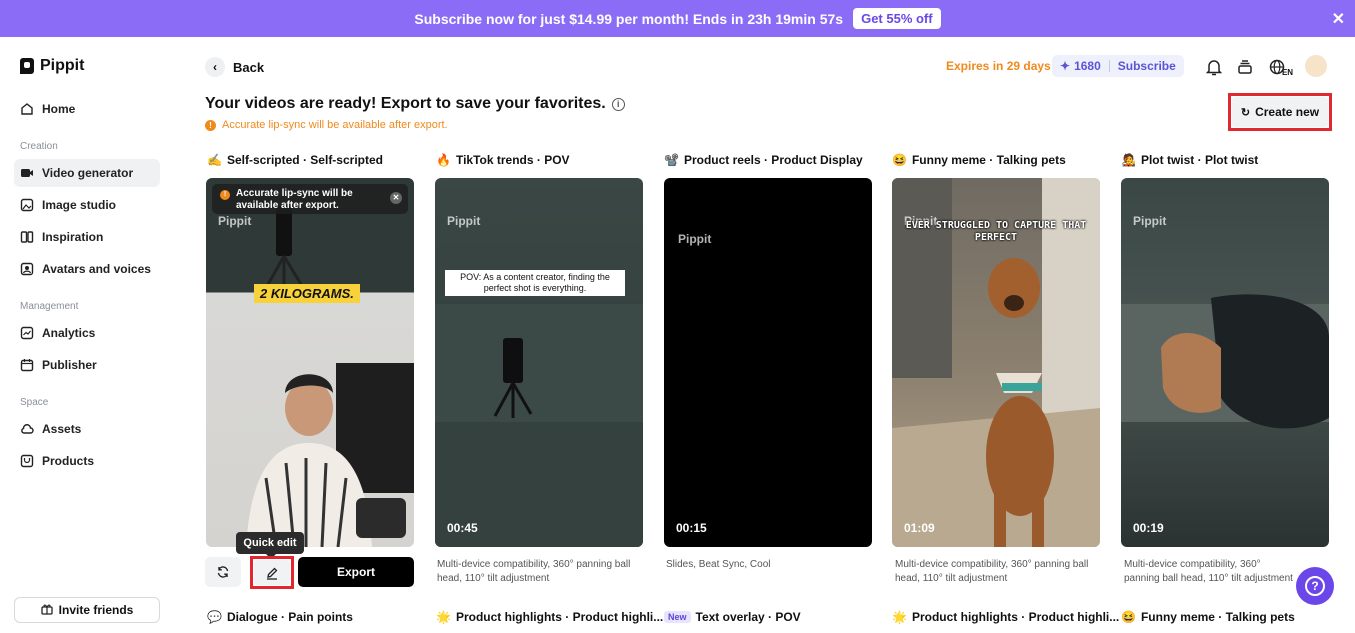 The width and height of the screenshot is (1355, 633). What do you see at coordinates (69, 365) in the screenshot?
I see `sidebar-item-label: Publisher` at bounding box center [69, 365].